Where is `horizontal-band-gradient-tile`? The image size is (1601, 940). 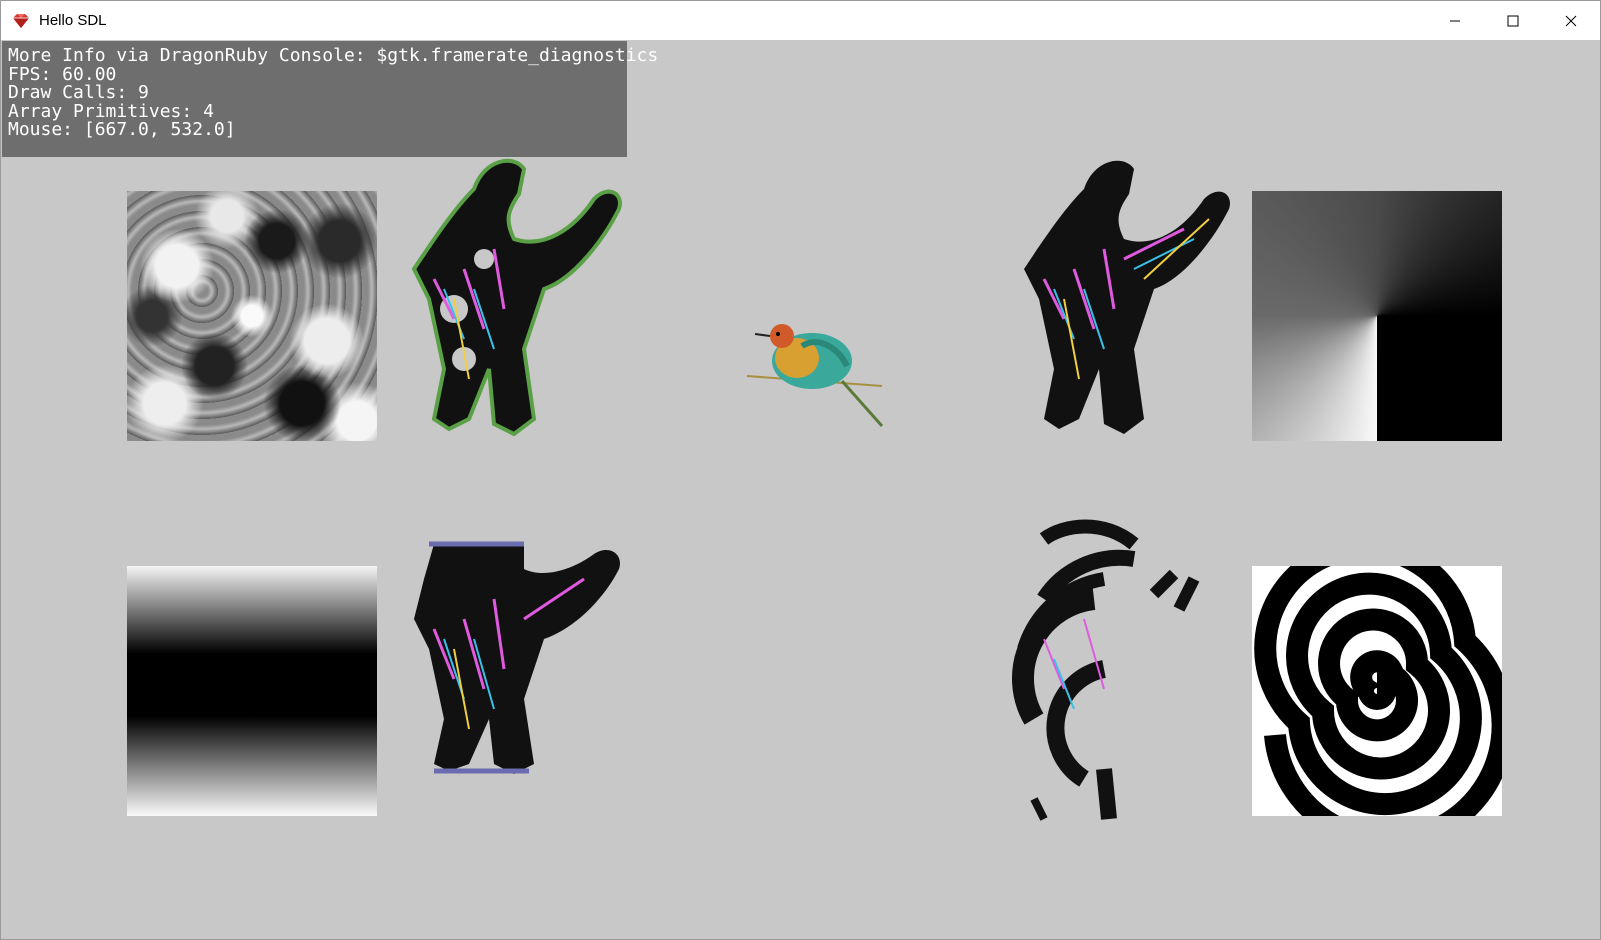
horizontal-band-gradient-tile is located at coordinates (252, 691).